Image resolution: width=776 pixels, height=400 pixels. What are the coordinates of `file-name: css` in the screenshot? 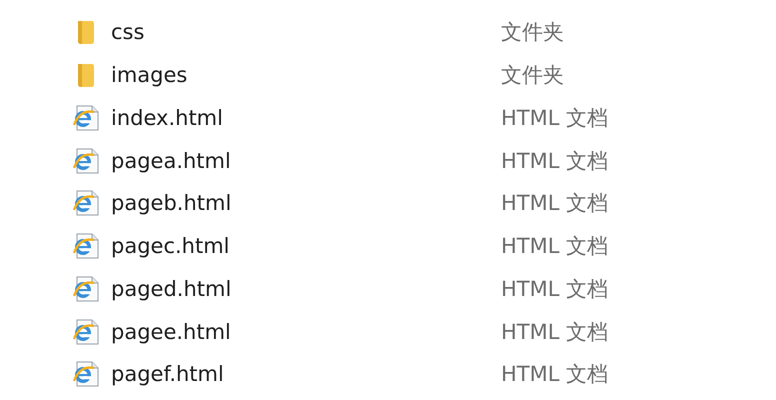 It's located at (306, 32).